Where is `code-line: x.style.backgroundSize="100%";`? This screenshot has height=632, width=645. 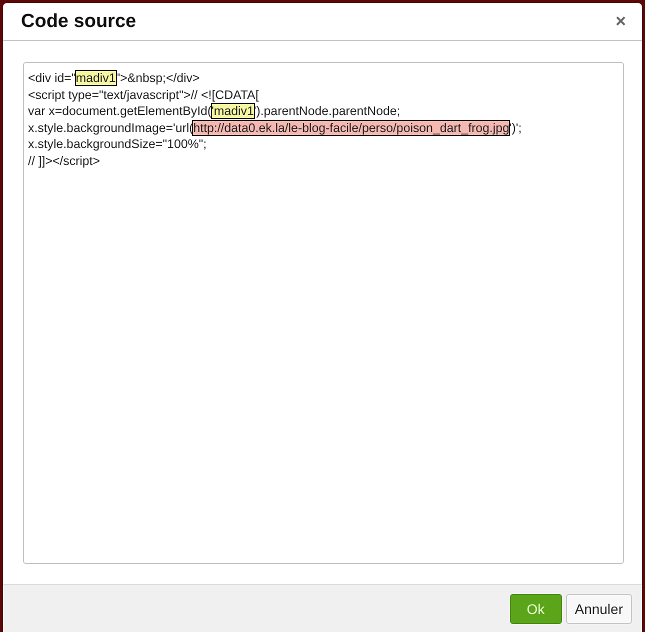
code-line: x.style.backgroundSize="100%"; is located at coordinates (118, 144).